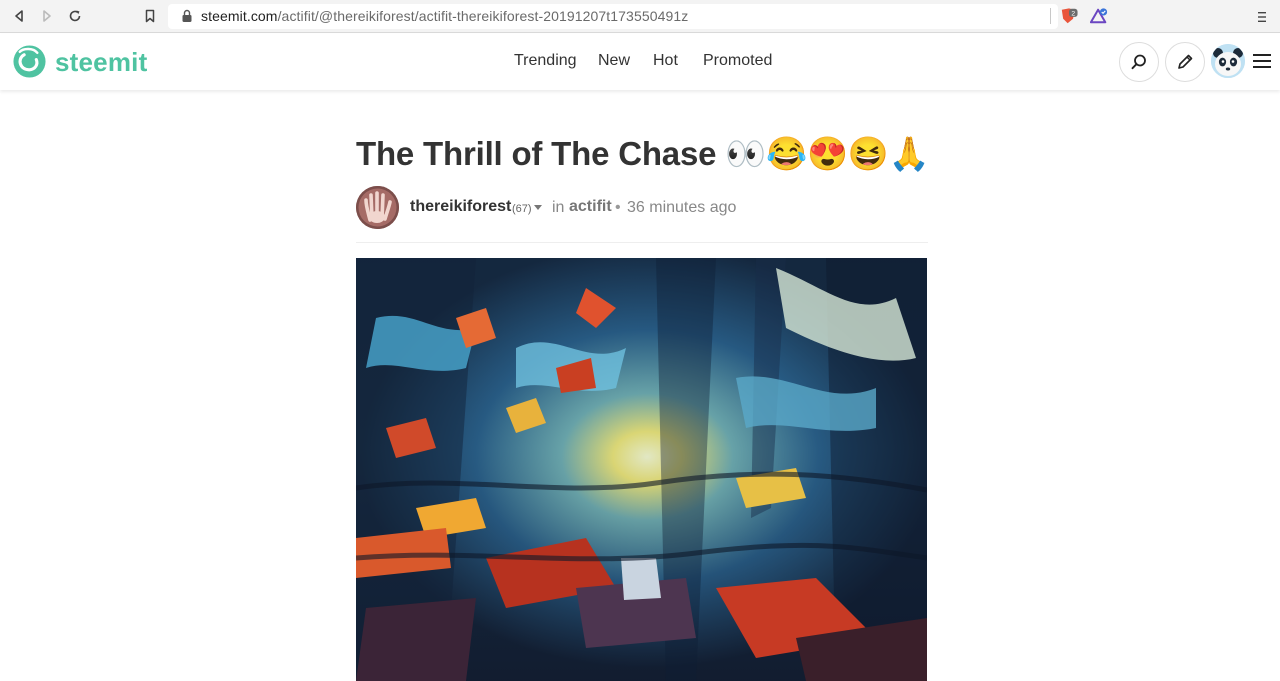 The width and height of the screenshot is (1280, 681). I want to click on forward-icon, so click(47, 16).